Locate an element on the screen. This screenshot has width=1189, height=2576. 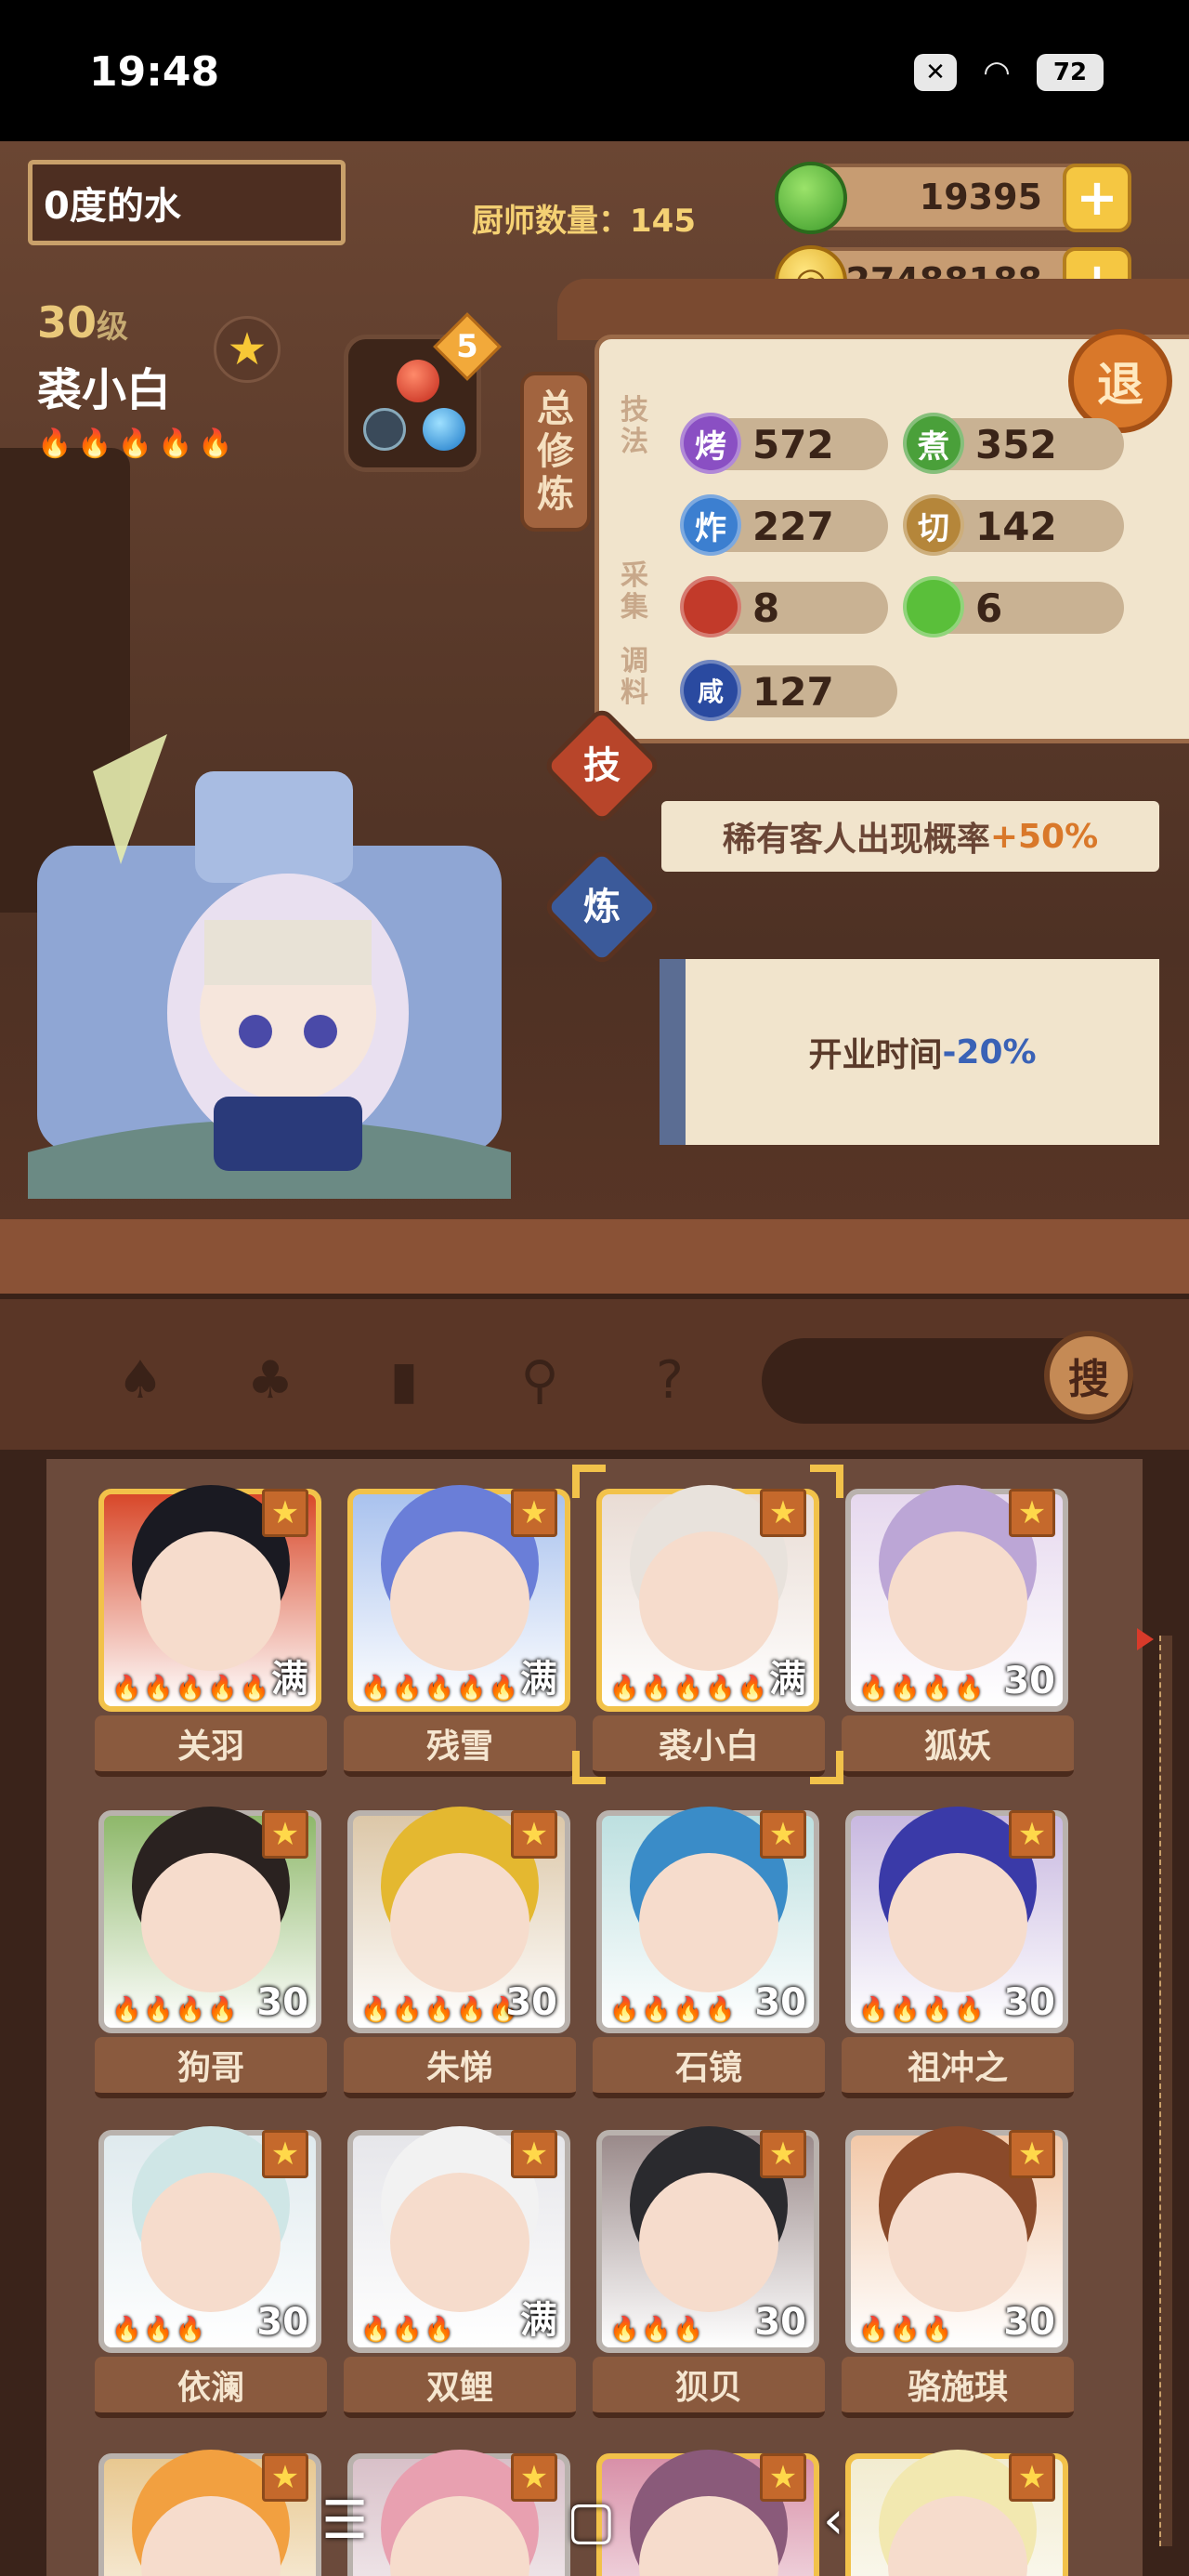
jar-icon: ▮ is located at coordinates (405, 1380).